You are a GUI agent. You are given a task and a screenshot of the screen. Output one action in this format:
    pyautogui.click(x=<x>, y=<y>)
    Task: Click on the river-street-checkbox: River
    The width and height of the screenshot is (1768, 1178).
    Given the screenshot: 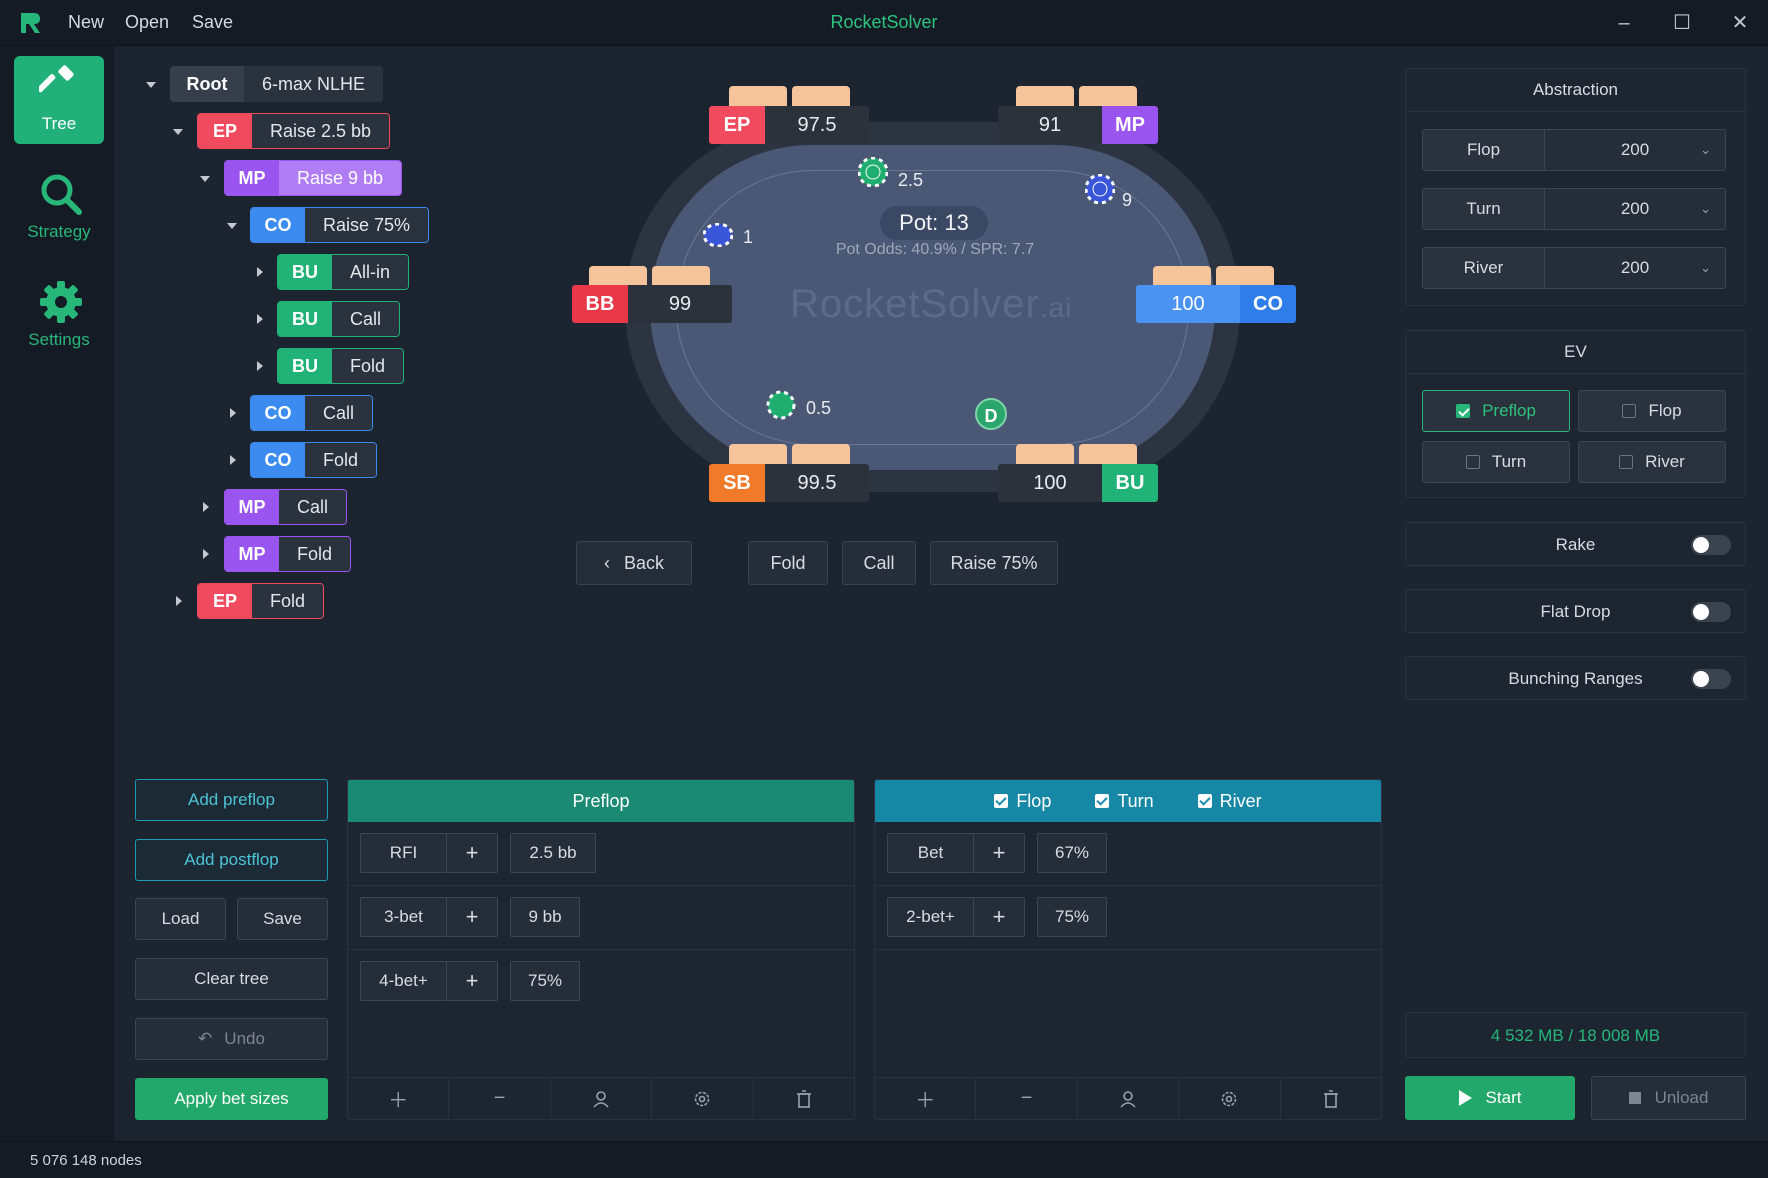 What is the action you would take?
    pyautogui.click(x=1229, y=801)
    